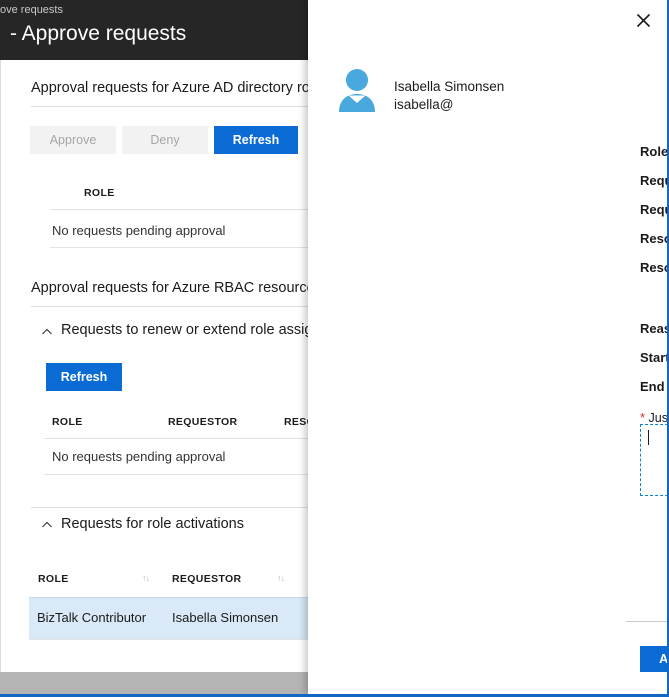 The width and height of the screenshot is (669, 697). What do you see at coordinates (449, 86) in the screenshot?
I see `user-name: Isabella Simonsen` at bounding box center [449, 86].